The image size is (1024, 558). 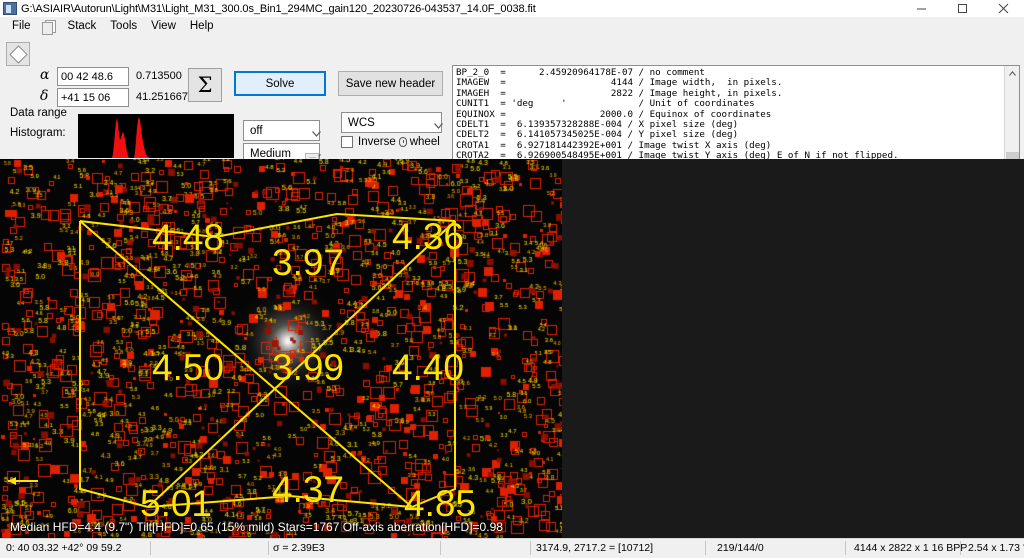 I want to click on inverse-wheel-label-post: wheel, so click(x=424, y=142).